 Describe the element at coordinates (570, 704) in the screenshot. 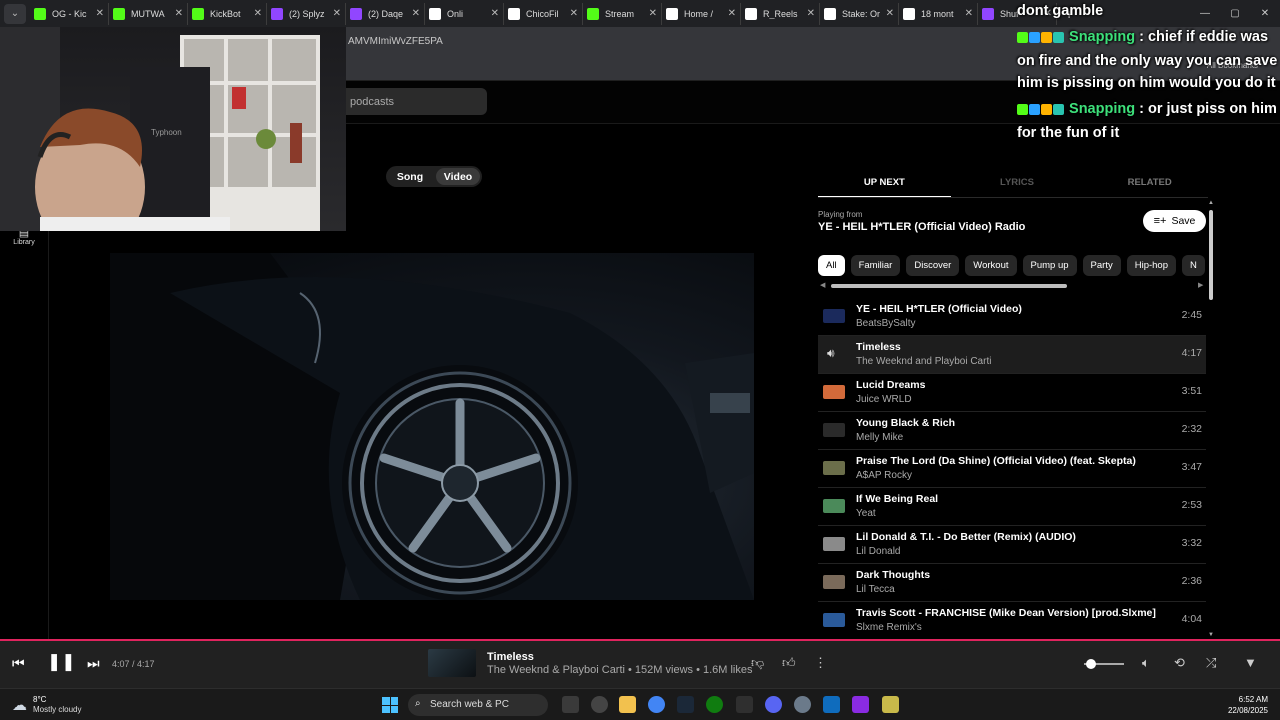

I see `task-view-icon` at that location.